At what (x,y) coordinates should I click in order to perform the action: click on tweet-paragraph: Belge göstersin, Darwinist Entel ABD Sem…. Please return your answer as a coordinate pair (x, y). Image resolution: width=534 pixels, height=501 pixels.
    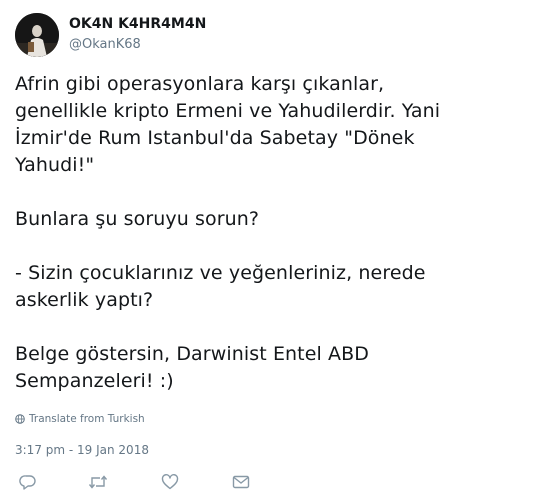
    Looking at the image, I should click on (192, 367).